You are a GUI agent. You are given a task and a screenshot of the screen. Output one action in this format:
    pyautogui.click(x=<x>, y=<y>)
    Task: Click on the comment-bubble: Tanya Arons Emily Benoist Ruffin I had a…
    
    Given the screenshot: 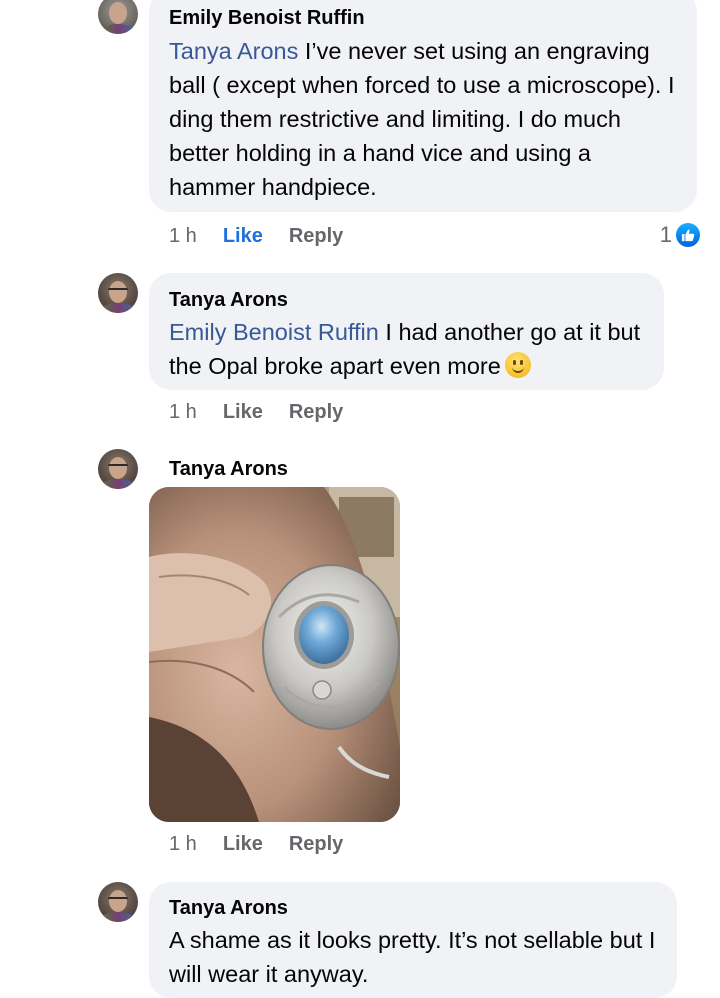 What is the action you would take?
    pyautogui.click(x=406, y=331)
    